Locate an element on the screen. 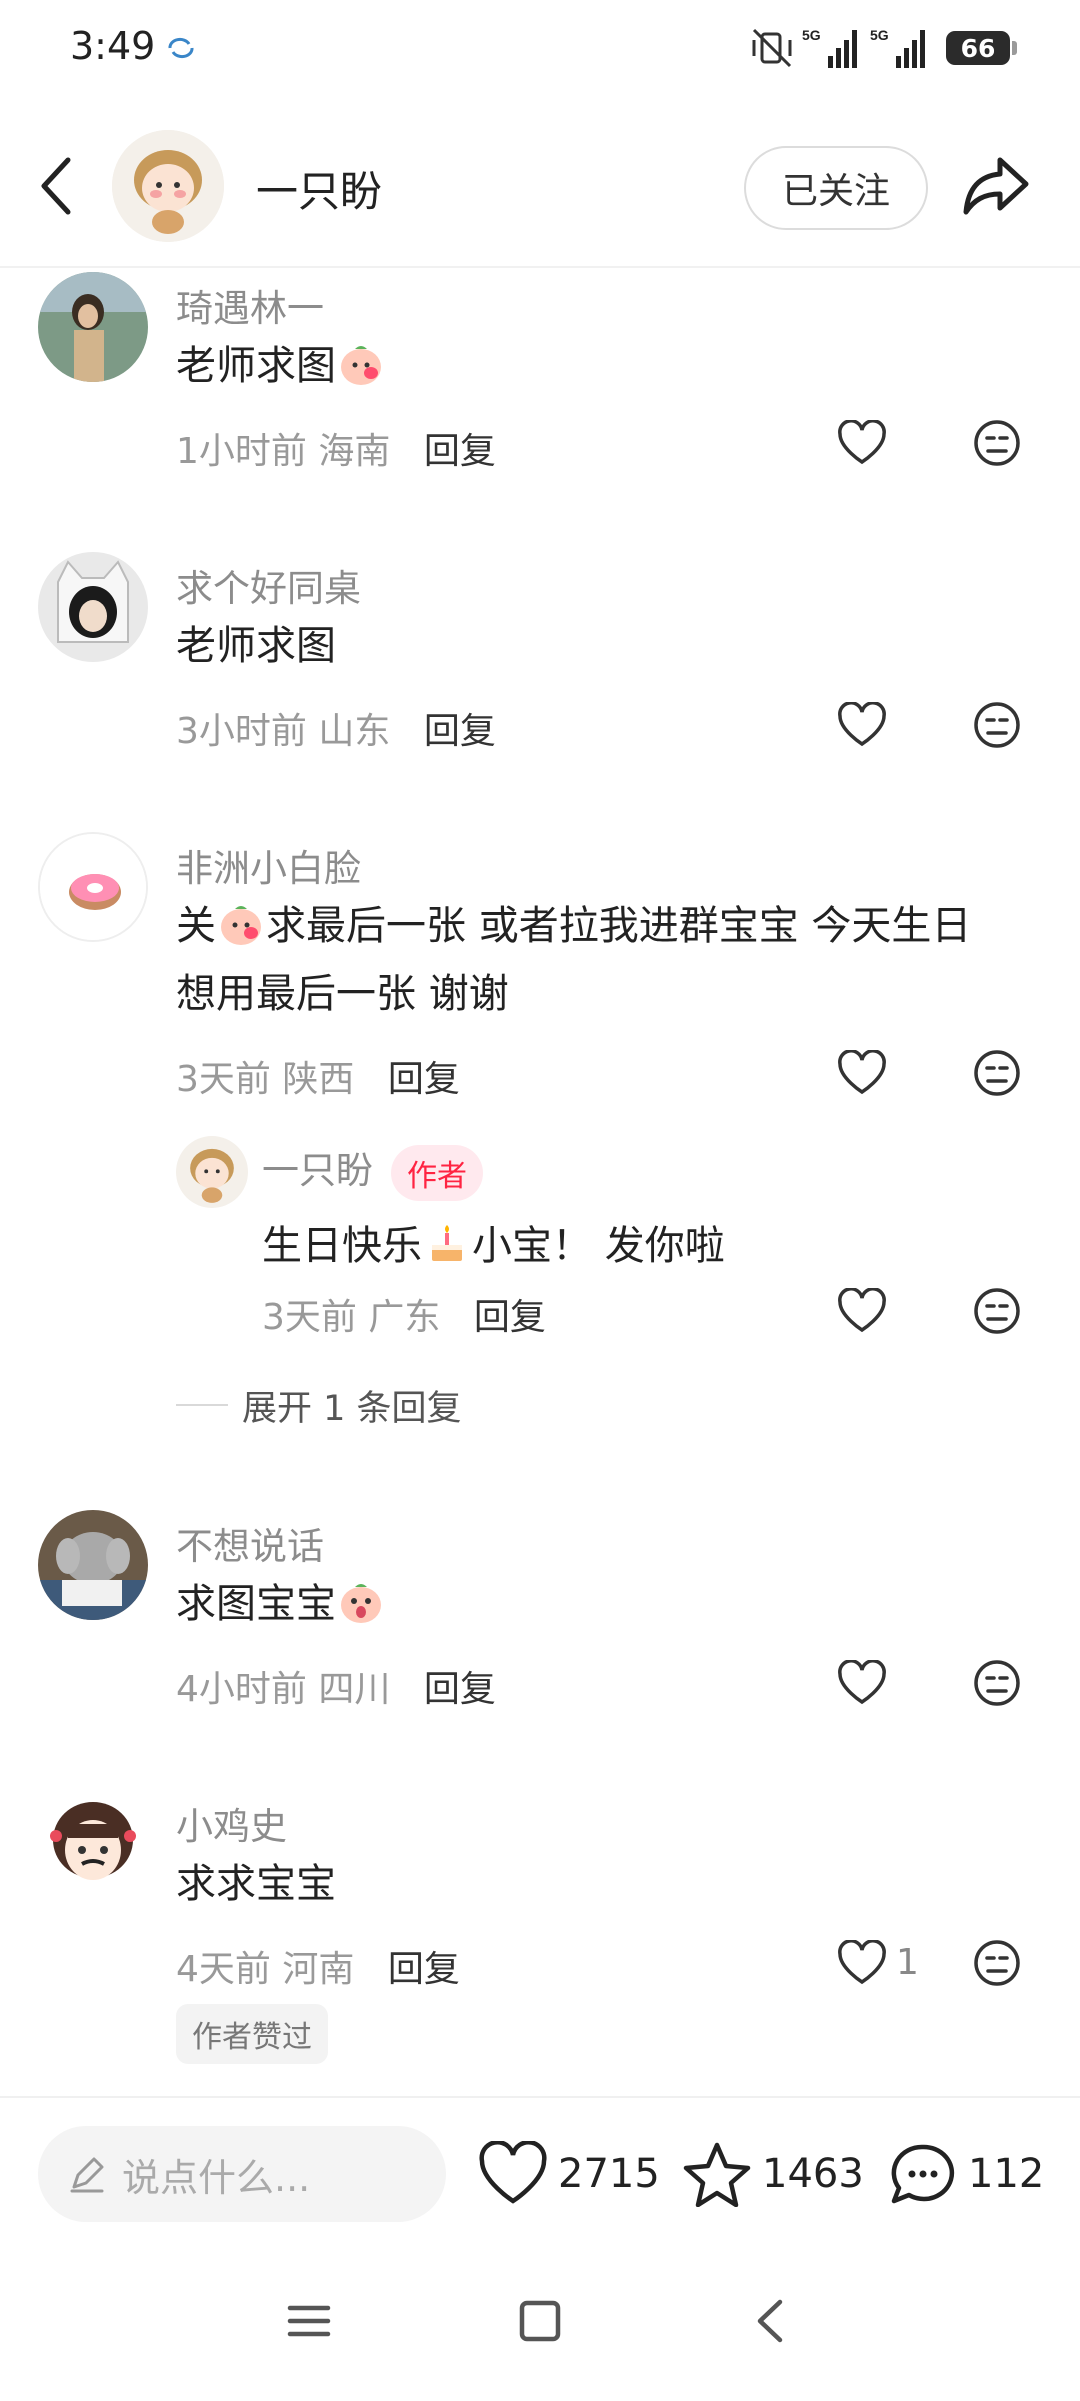 The width and height of the screenshot is (1080, 2401). comment-meta: 3天前 陕西 回复 is located at coordinates (318, 1076).